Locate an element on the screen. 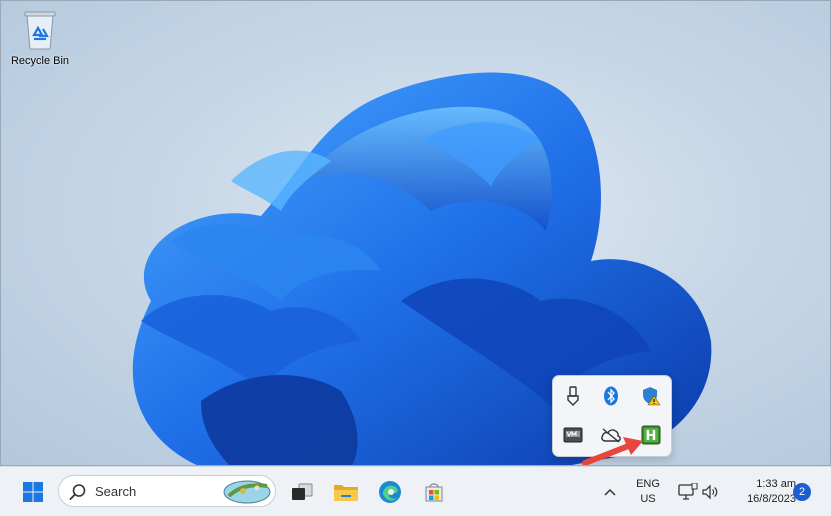 The image size is (831, 516). search-icon is located at coordinates (77, 492).